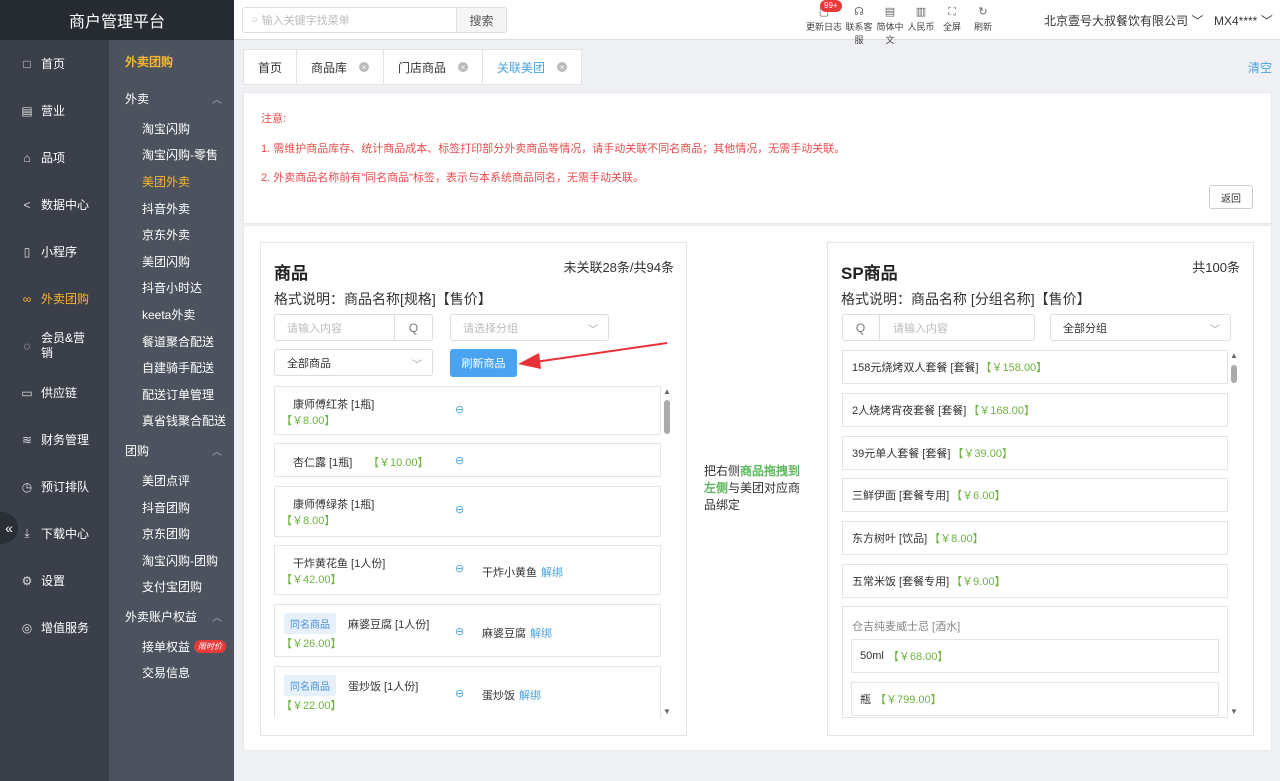  I want to click on nav-item-member-marketing: ◌ 会员&营销, so click(54, 345).